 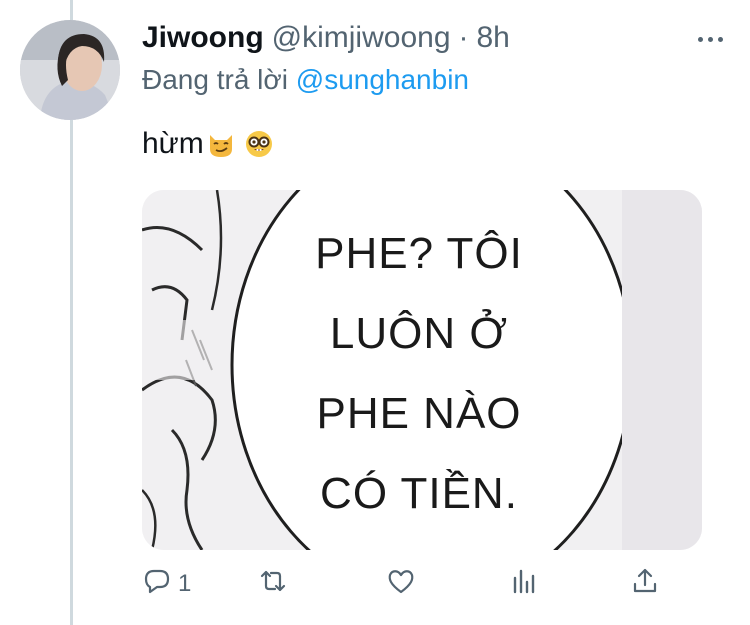 I want to click on like-button, so click(x=401, y=584).